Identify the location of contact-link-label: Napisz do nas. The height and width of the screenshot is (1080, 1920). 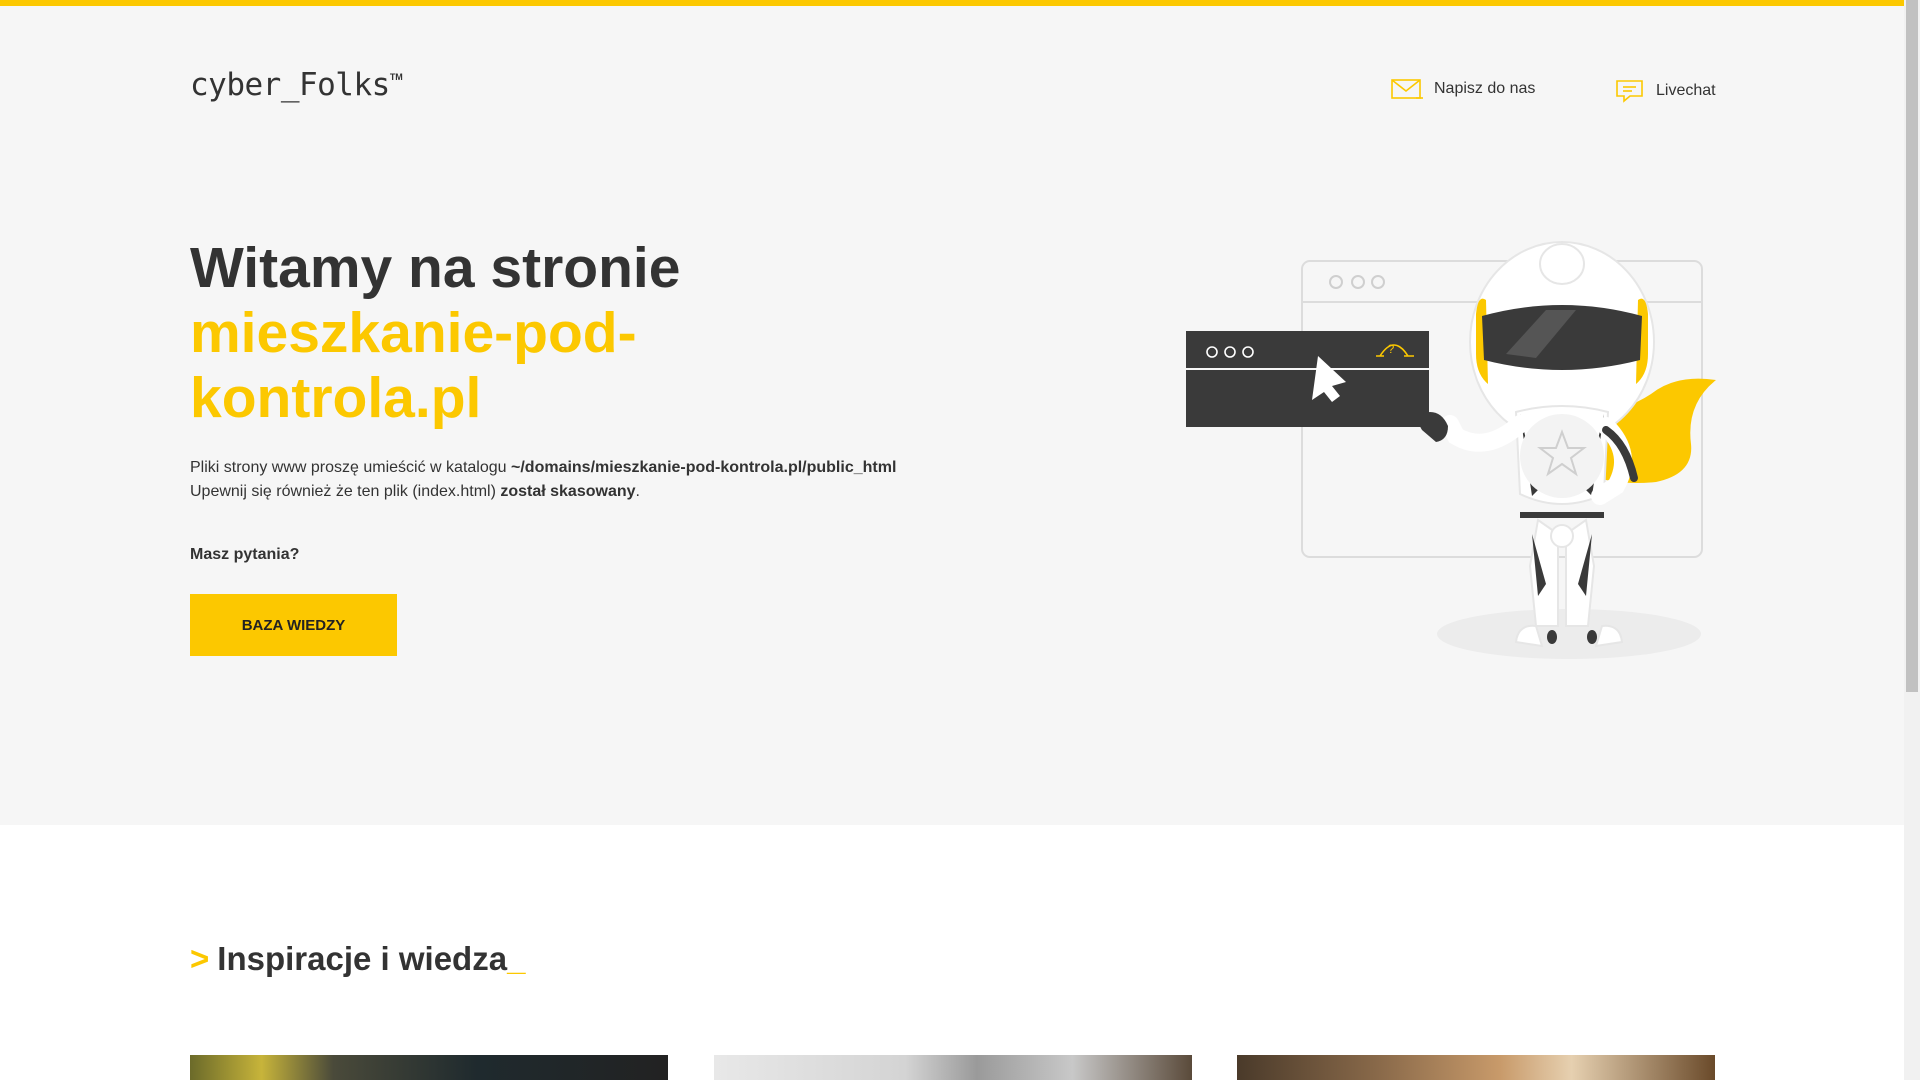
(1485, 88).